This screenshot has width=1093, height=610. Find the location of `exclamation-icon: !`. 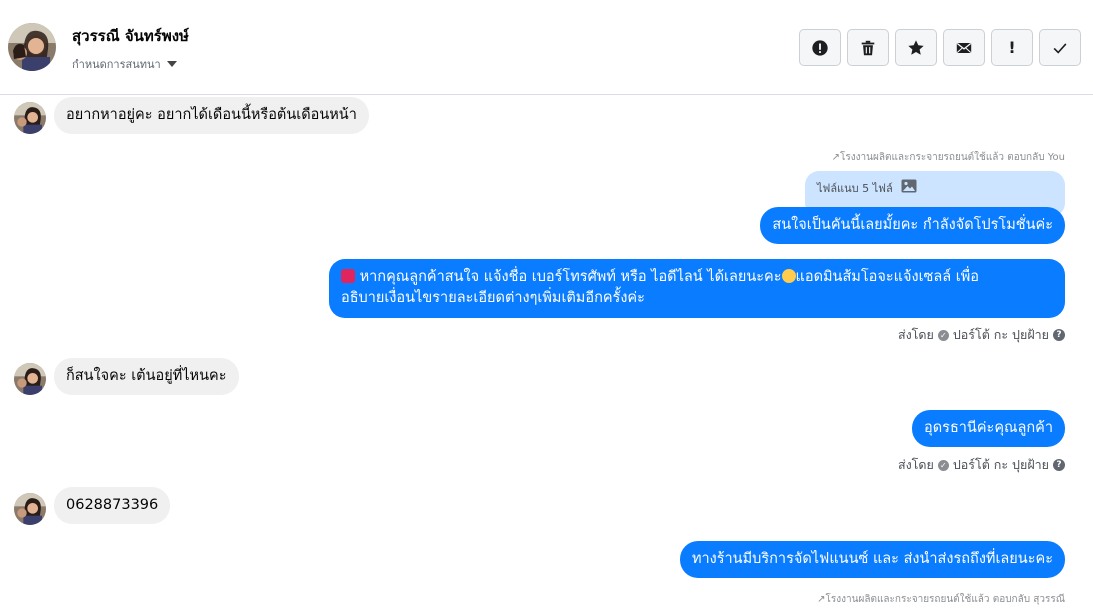

exclamation-icon: ! is located at coordinates (1012, 47).